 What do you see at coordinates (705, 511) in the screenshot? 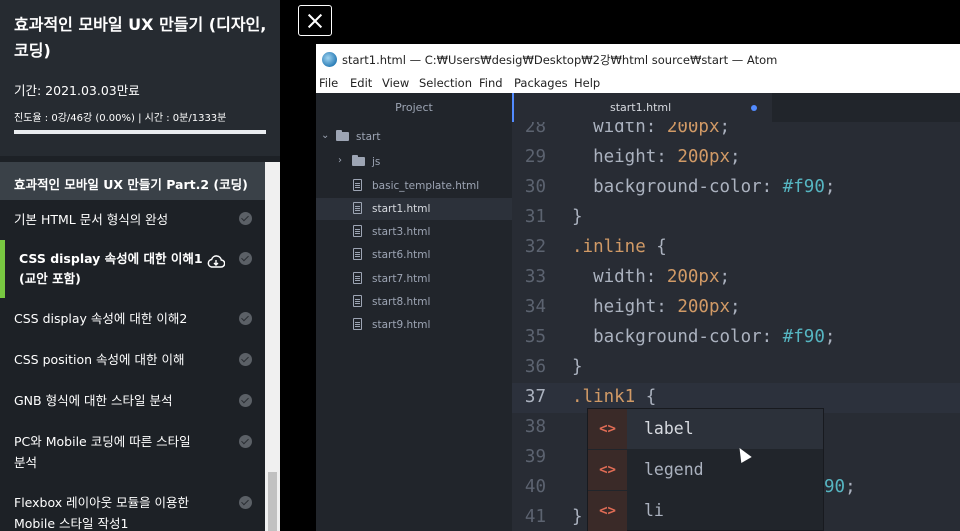
I see `autocomplete-item: <> li` at bounding box center [705, 511].